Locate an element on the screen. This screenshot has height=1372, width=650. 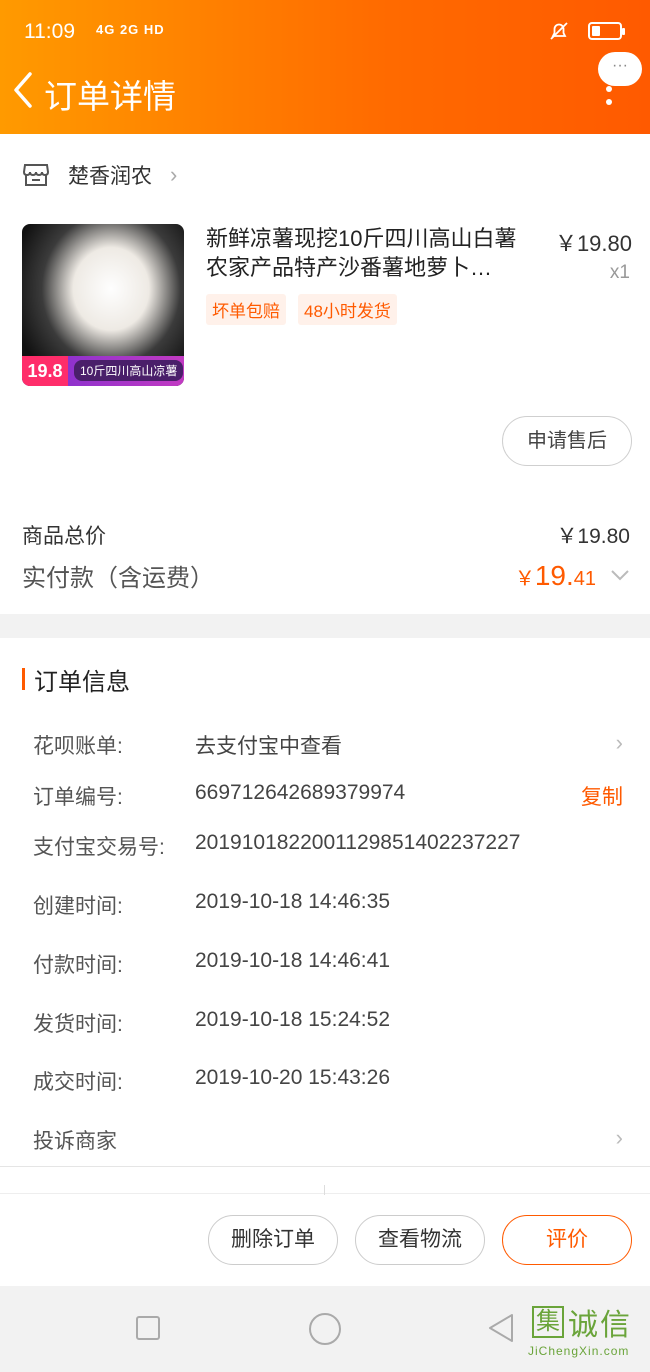
complaint-label: 投诉商家 is located at coordinates (75, 1141).